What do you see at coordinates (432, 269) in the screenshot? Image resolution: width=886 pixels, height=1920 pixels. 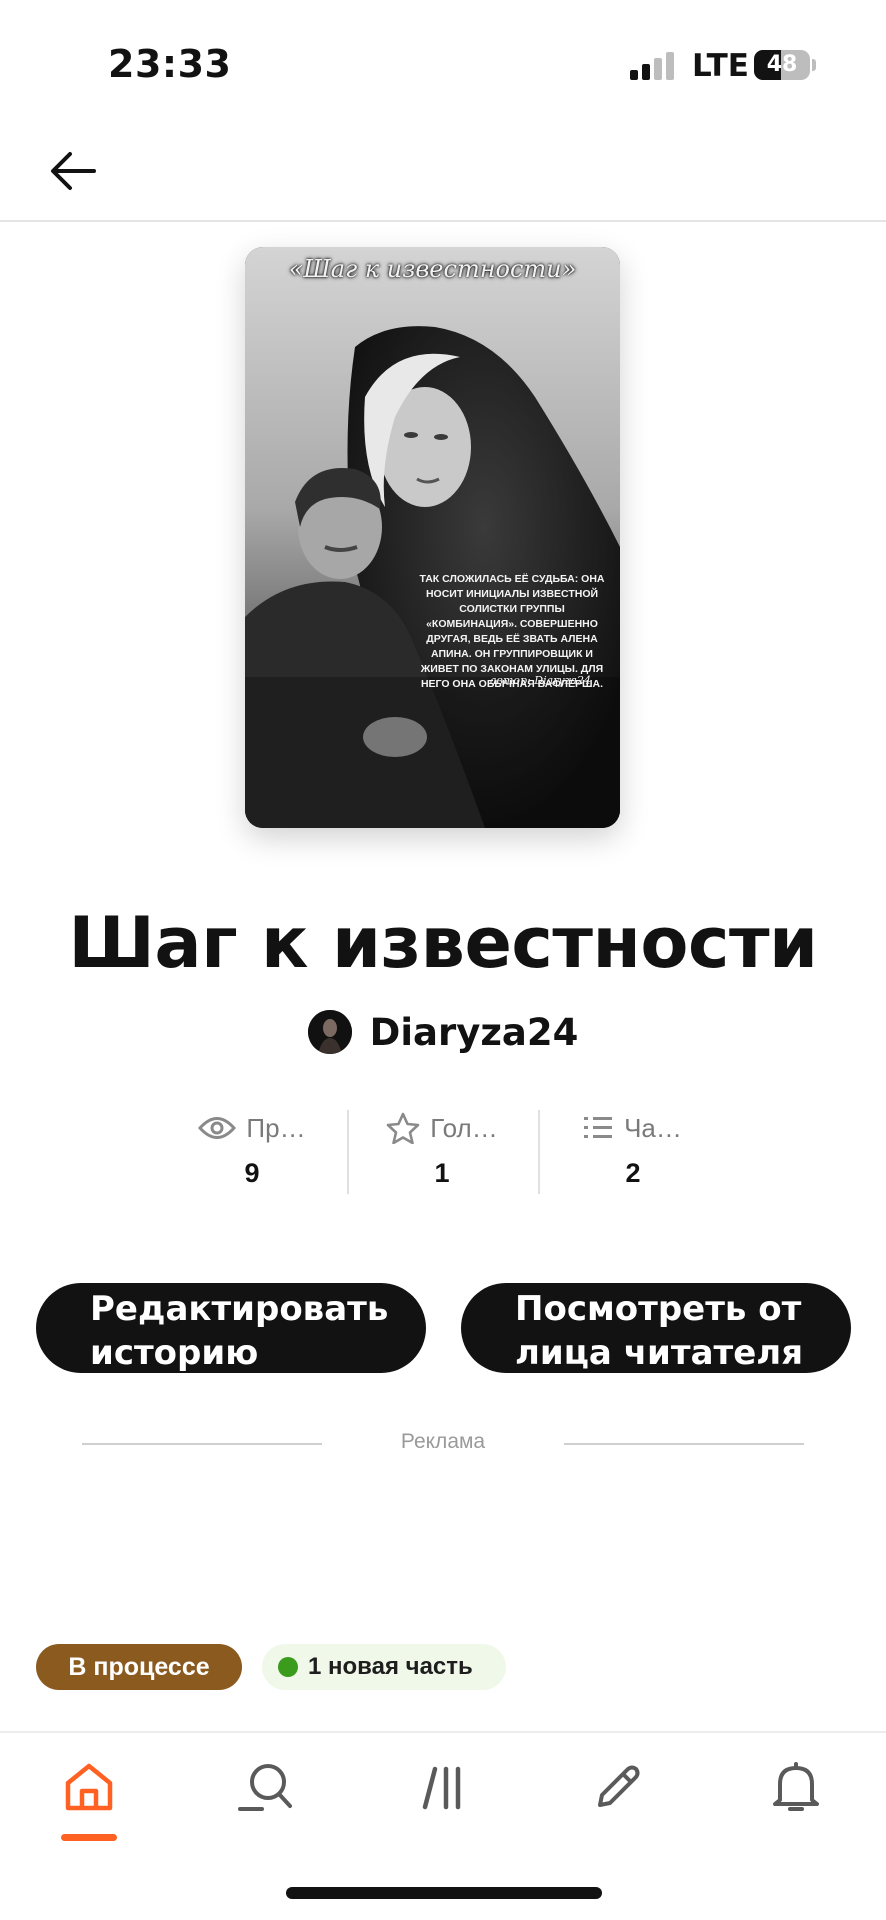 I see `cover-title: «Шаг к известности»` at bounding box center [432, 269].